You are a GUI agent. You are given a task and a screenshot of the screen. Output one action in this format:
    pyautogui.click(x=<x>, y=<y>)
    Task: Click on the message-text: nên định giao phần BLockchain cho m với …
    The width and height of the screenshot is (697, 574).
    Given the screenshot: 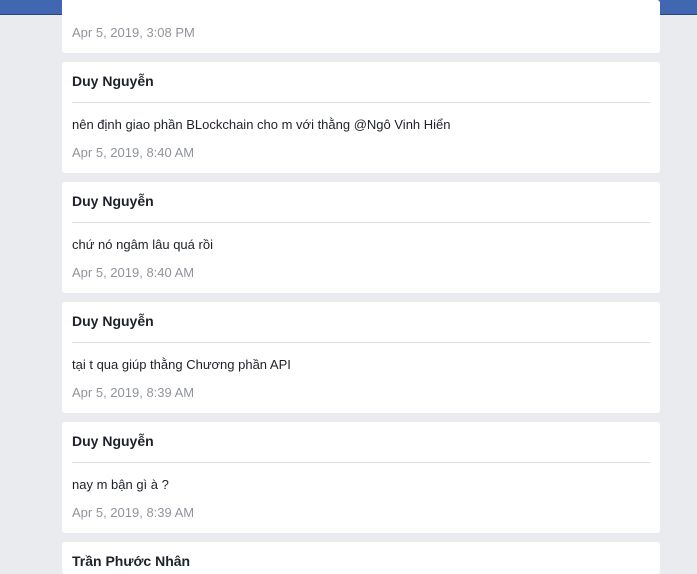 What is the action you would take?
    pyautogui.click(x=261, y=124)
    